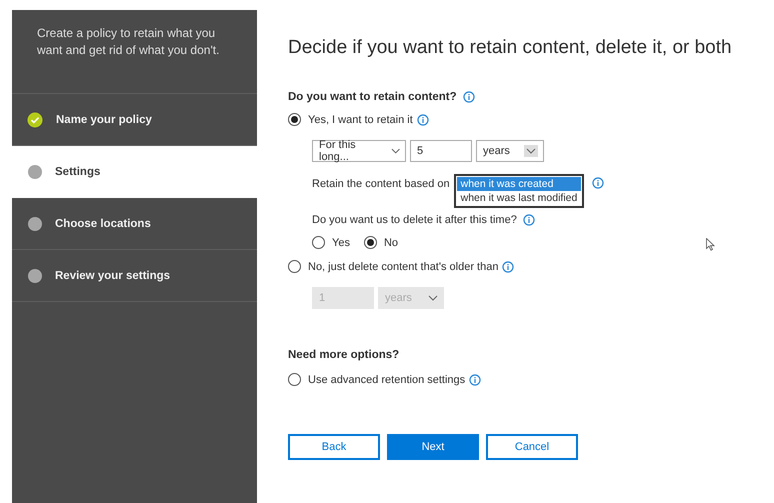 The height and width of the screenshot is (503, 774). Describe the element at coordinates (414, 220) in the screenshot. I see `question-text: Do you want us to delete it after this time?` at that location.